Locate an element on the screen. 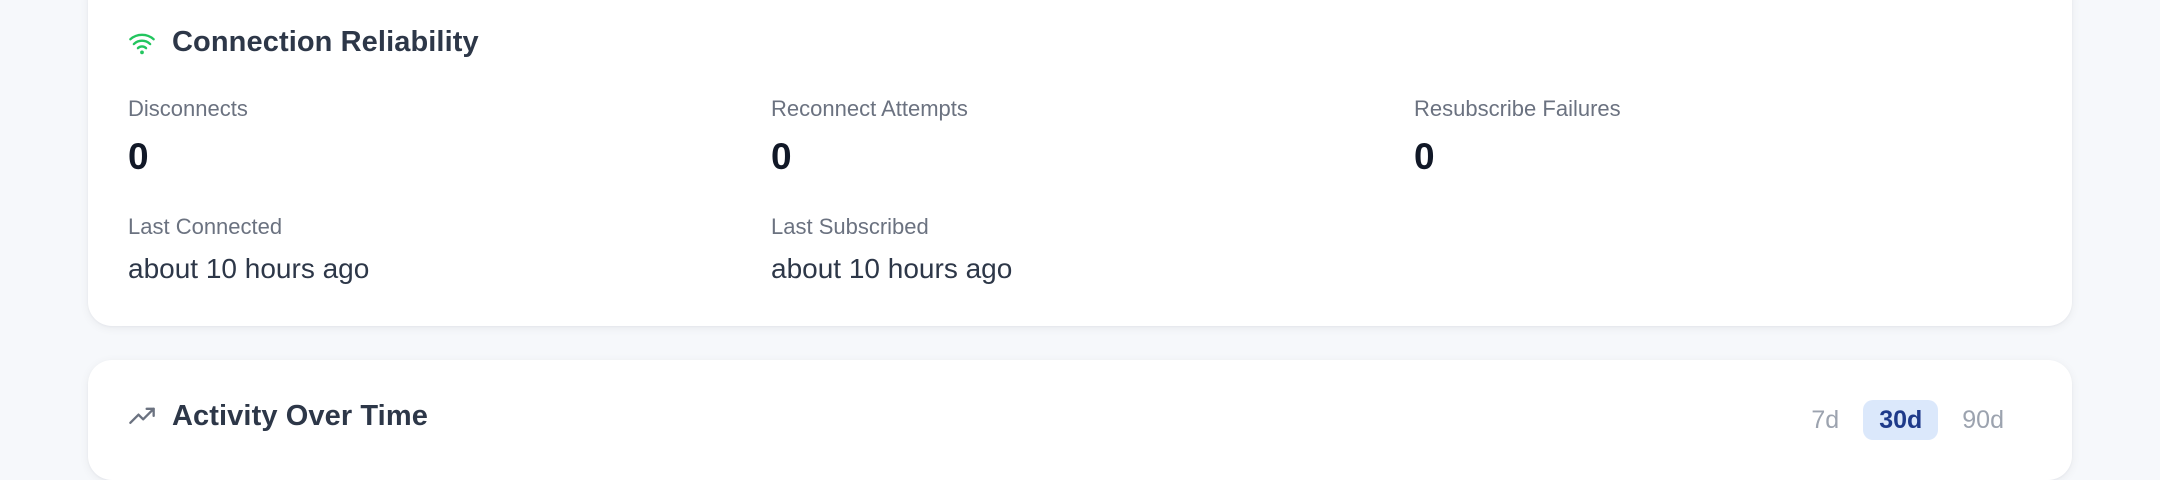  stat-last-connected: Last Connected about 10 hours ago is located at coordinates (248, 250).